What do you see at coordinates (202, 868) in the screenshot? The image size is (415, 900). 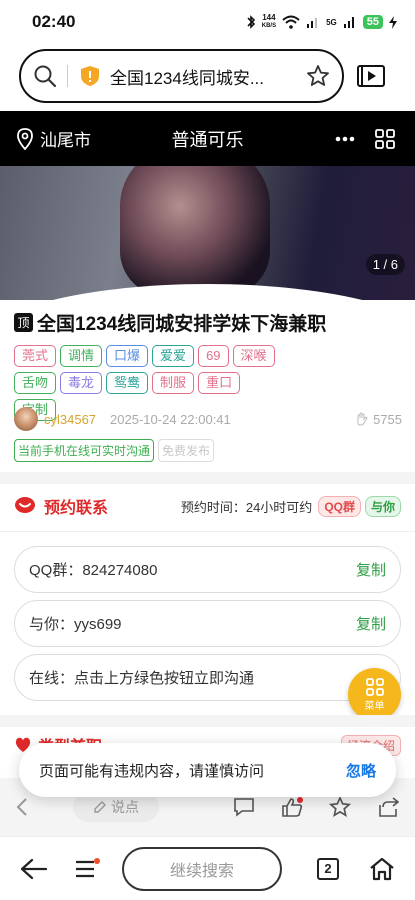 I see `continue-search-button: 继续搜索` at bounding box center [202, 868].